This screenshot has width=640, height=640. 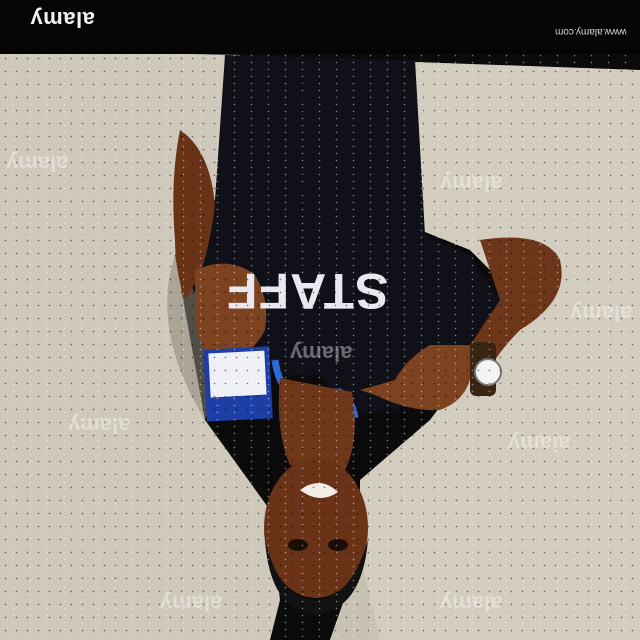 I want to click on eye-left, so click(x=298, y=545).